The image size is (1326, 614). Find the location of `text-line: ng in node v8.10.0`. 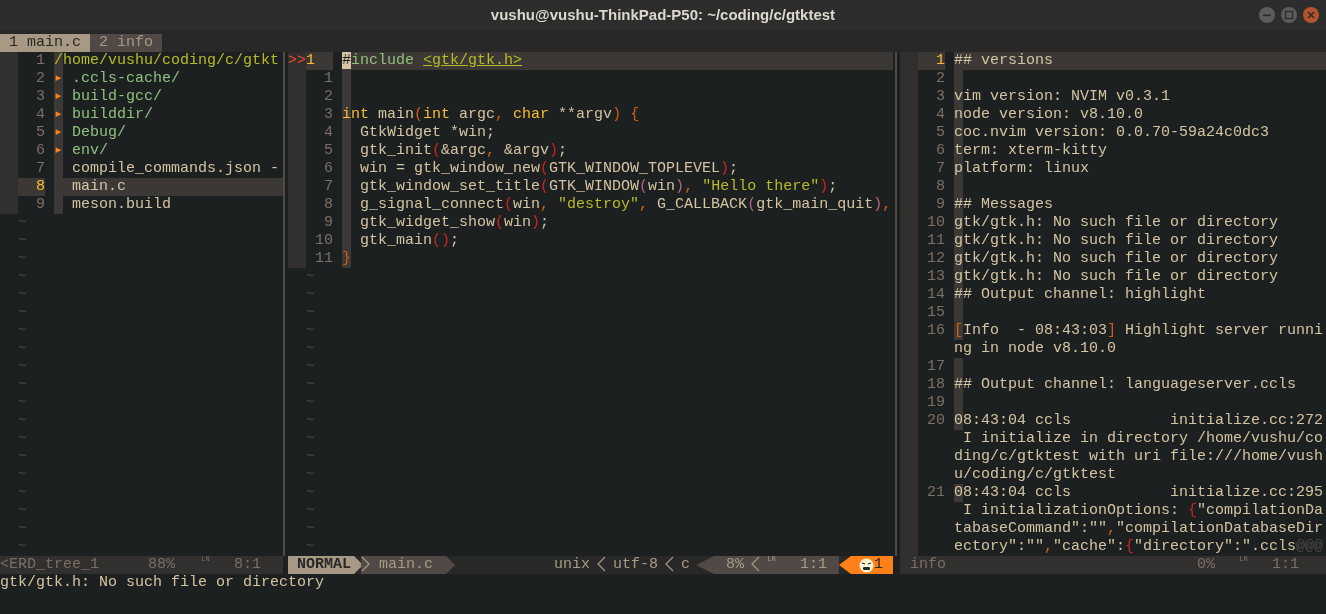

text-line: ng in node v8.10.0 is located at coordinates (1036, 349).